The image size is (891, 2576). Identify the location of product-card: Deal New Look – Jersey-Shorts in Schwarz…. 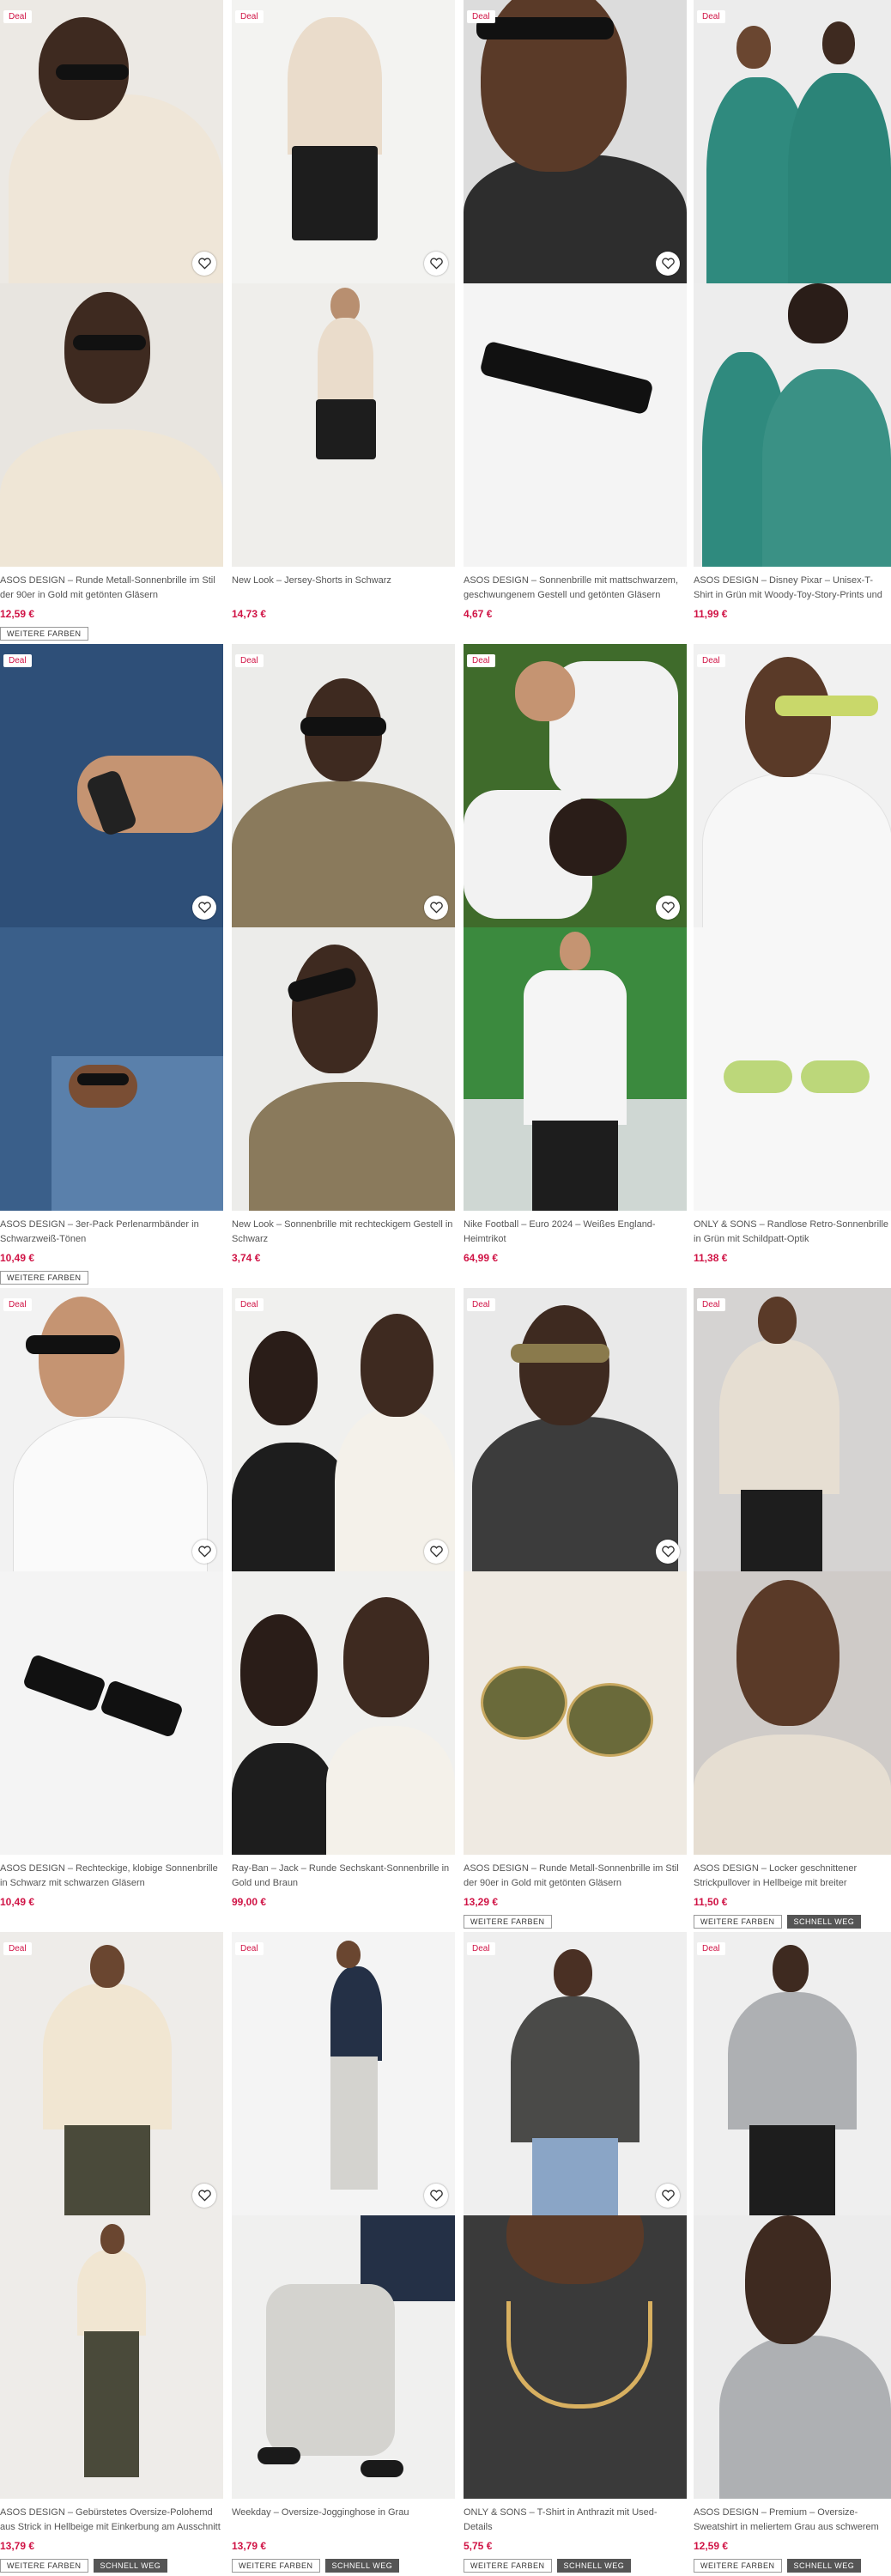
(344, 322).